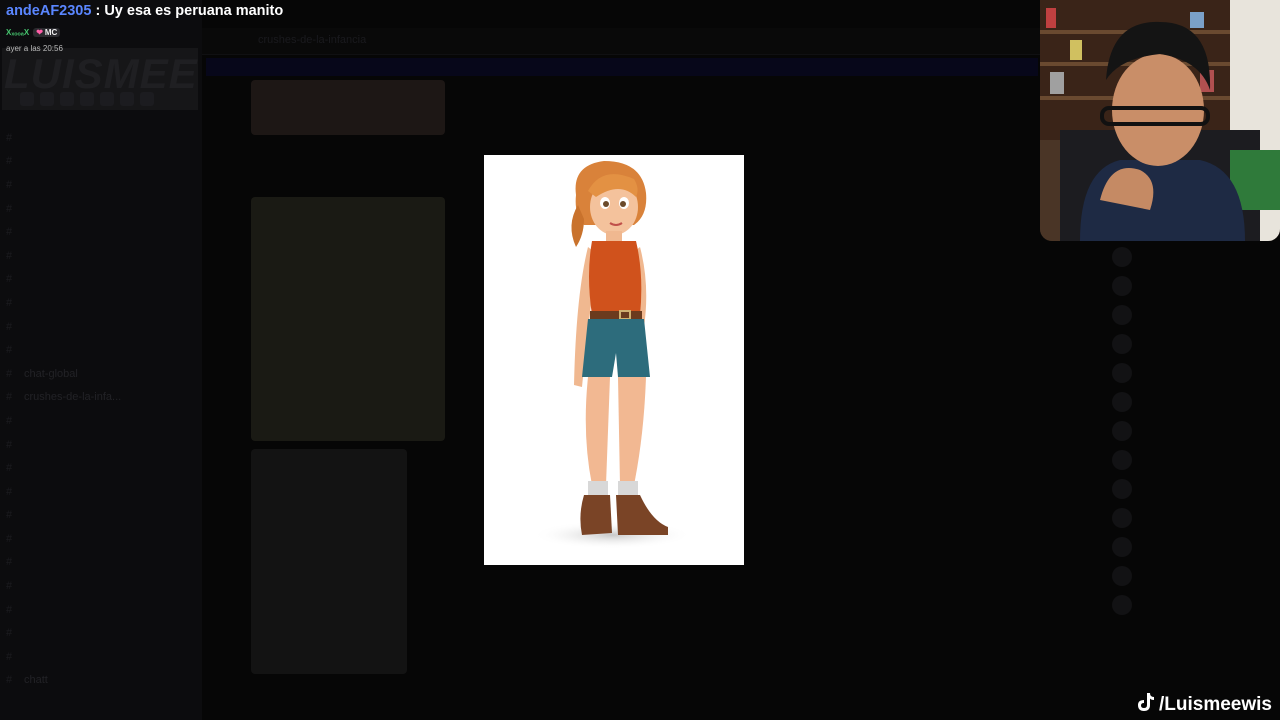 The height and width of the screenshot is (720, 1280). Describe the element at coordinates (1215, 704) in the screenshot. I see `tiktok-handle-text: /Luismeewis` at that location.